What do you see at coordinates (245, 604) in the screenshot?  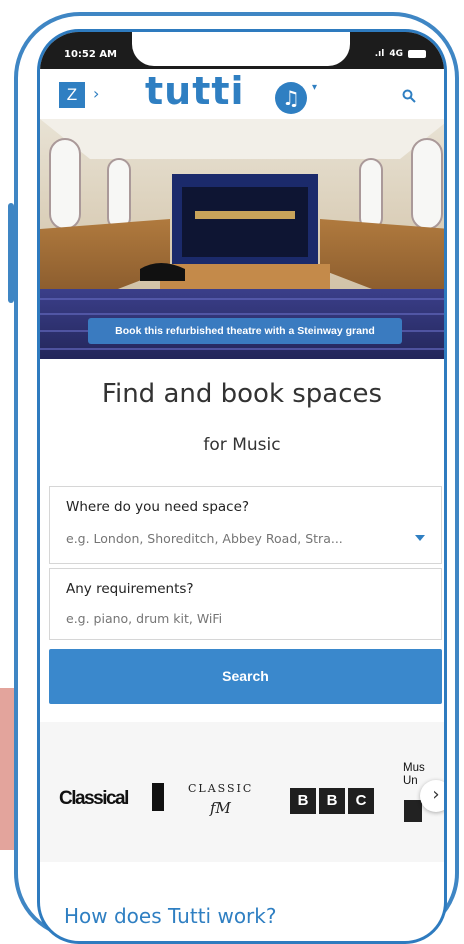 I see `requirements-field: Any requirements?` at bounding box center [245, 604].